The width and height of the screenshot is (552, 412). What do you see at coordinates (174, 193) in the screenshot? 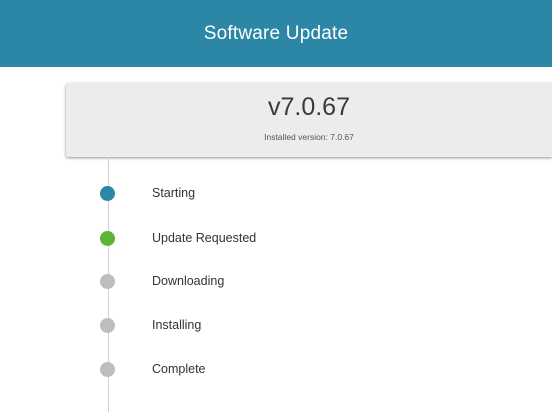
I see `step-label: Starting` at bounding box center [174, 193].